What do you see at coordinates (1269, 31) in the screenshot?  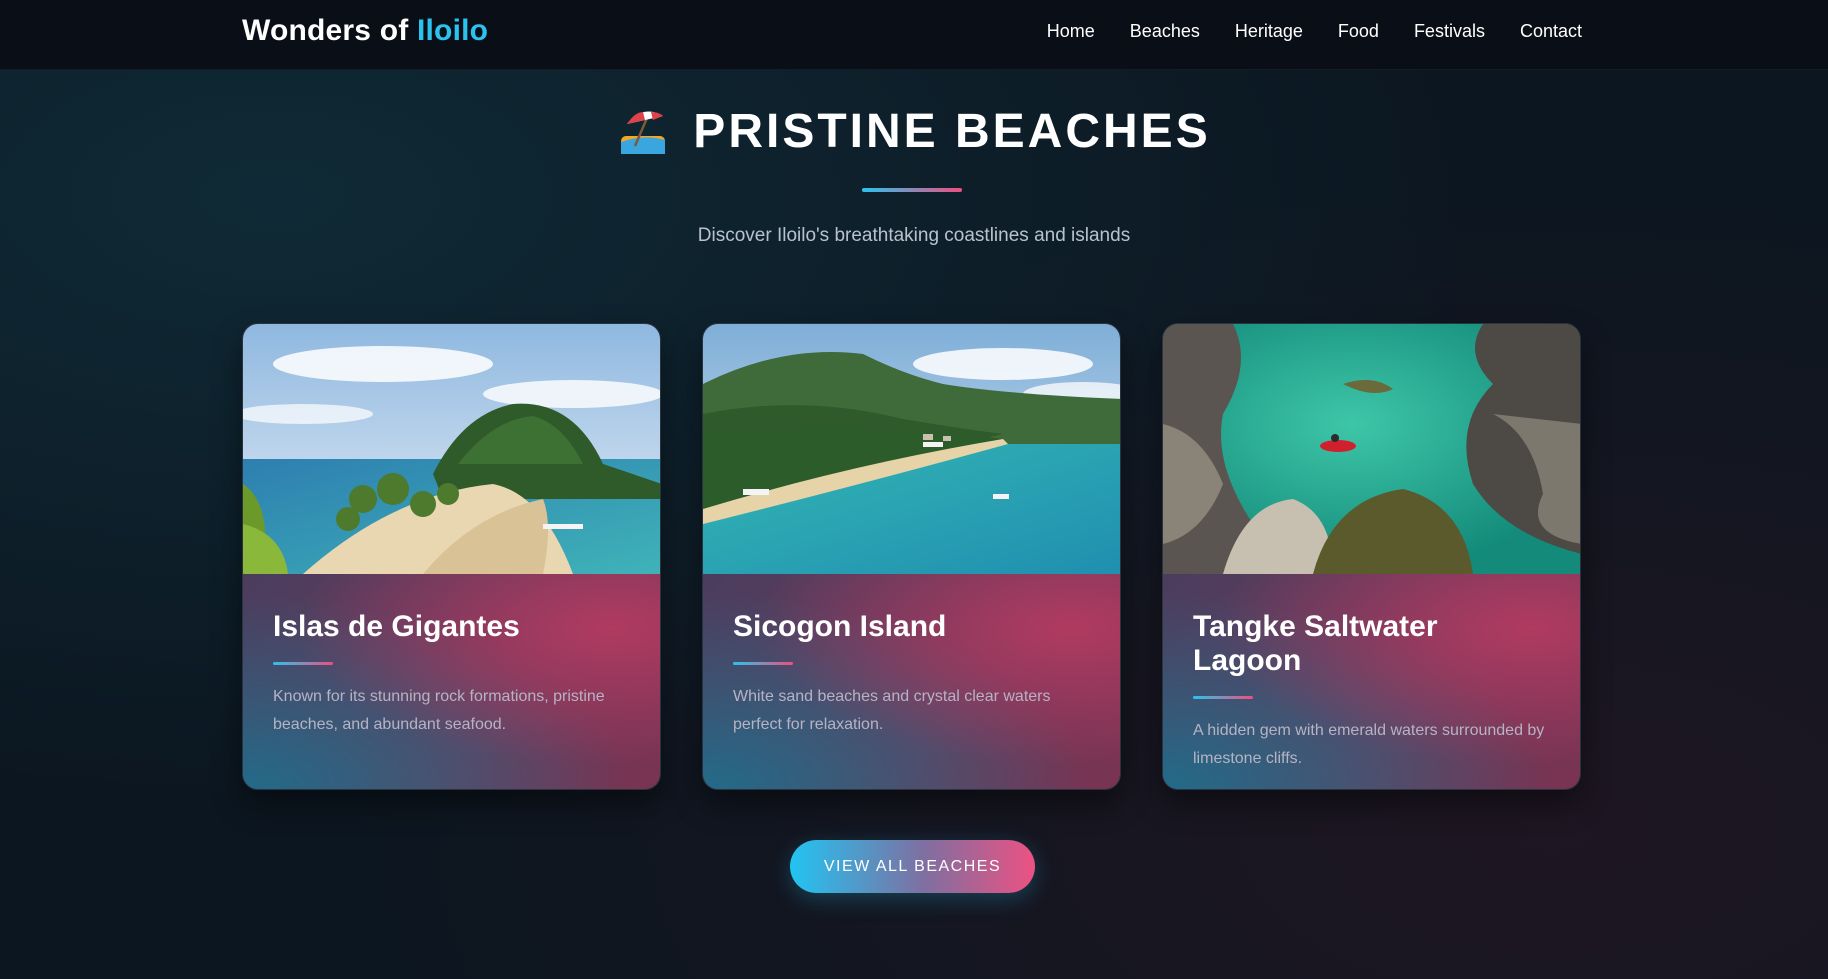 I see `nav-link-heritage: Heritage` at bounding box center [1269, 31].